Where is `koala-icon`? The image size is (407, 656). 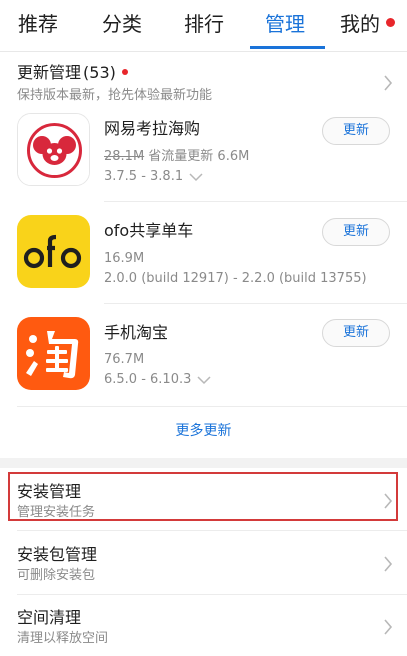
koala-icon is located at coordinates (53, 149).